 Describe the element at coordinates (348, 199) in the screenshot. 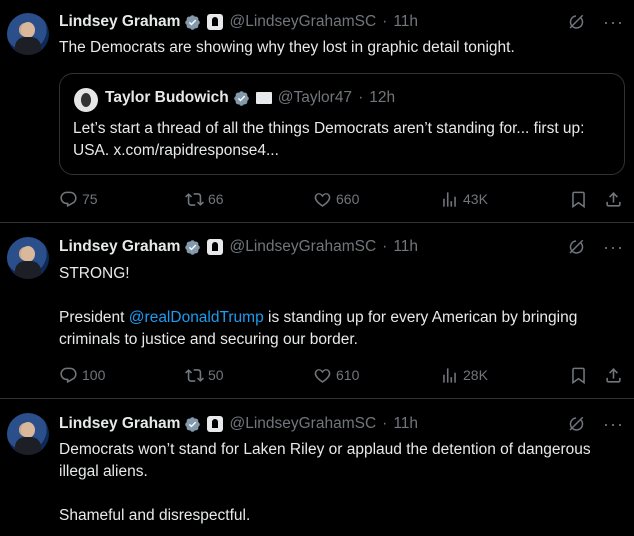

I see `like-count: 660` at that location.